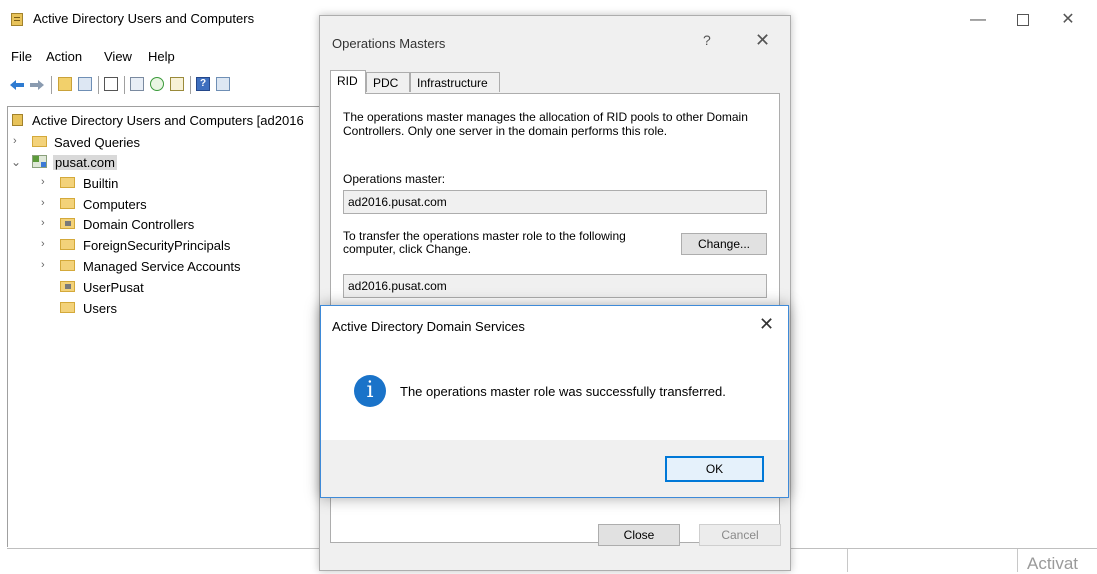 This screenshot has height=574, width=1097. Describe the element at coordinates (177, 84) in the screenshot. I see `export-list-icon` at that location.